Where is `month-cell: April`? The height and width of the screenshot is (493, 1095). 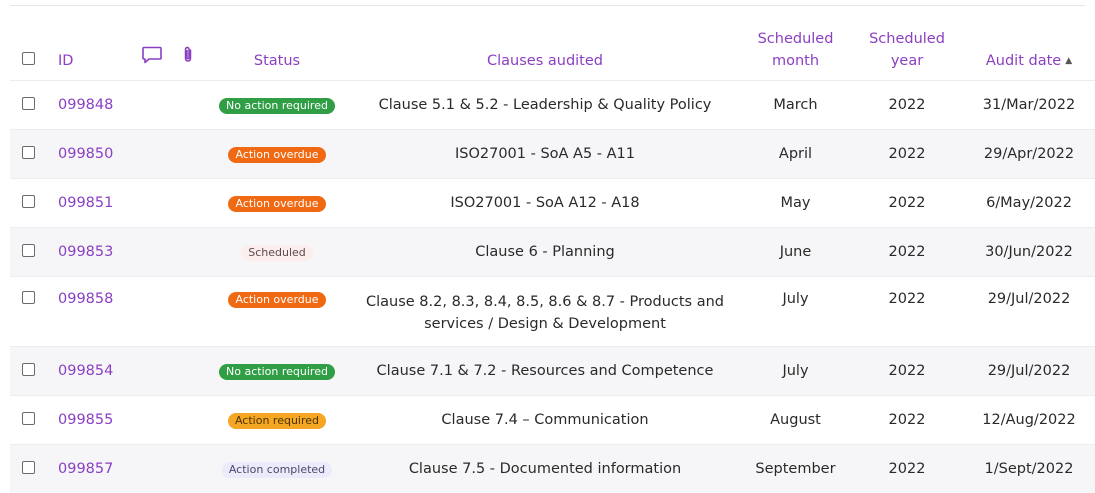 month-cell: April is located at coordinates (795, 154).